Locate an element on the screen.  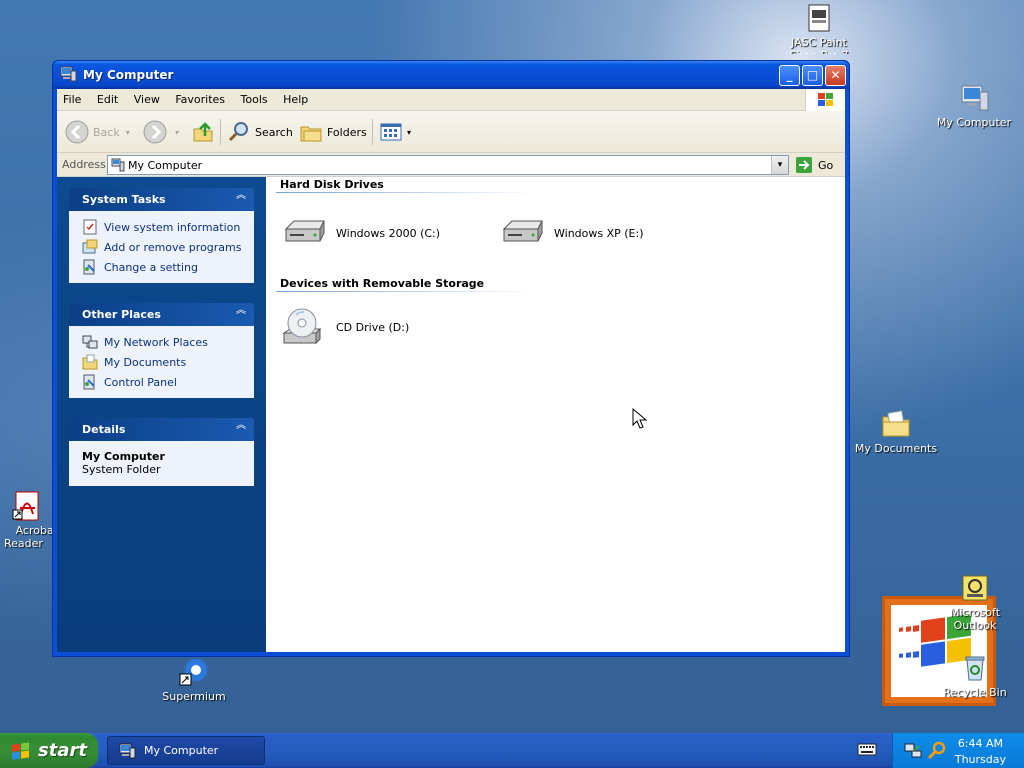
place-control-panel: Control Panel is located at coordinates (163, 382).